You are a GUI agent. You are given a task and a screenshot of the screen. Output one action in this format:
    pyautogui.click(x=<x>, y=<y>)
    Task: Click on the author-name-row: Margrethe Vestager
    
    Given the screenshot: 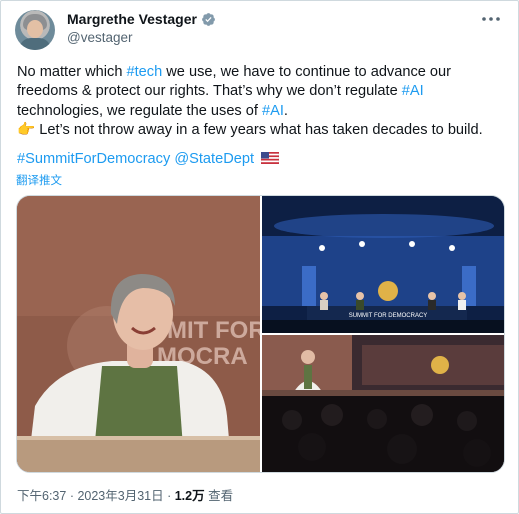 What is the action you would take?
    pyautogui.click(x=141, y=19)
    